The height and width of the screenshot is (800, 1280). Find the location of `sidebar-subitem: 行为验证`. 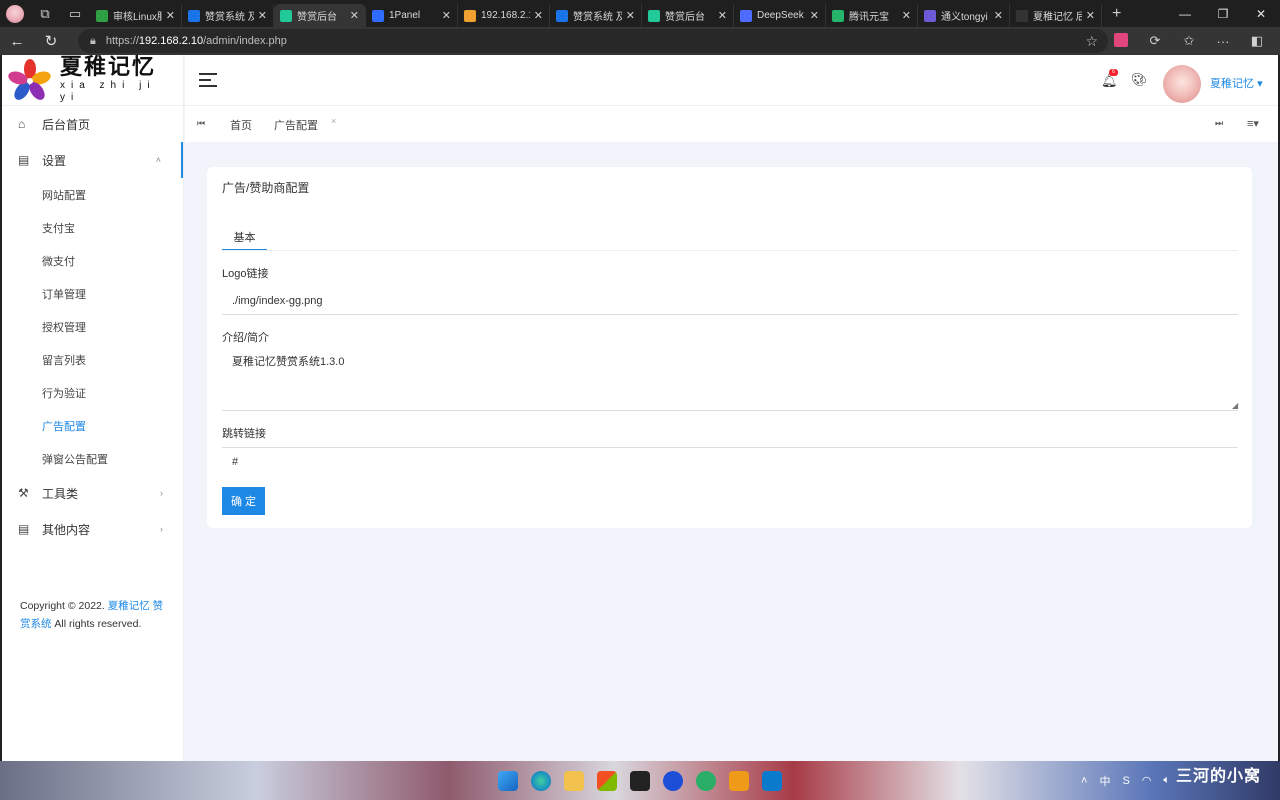

sidebar-subitem: 行为验证 is located at coordinates (92, 392).